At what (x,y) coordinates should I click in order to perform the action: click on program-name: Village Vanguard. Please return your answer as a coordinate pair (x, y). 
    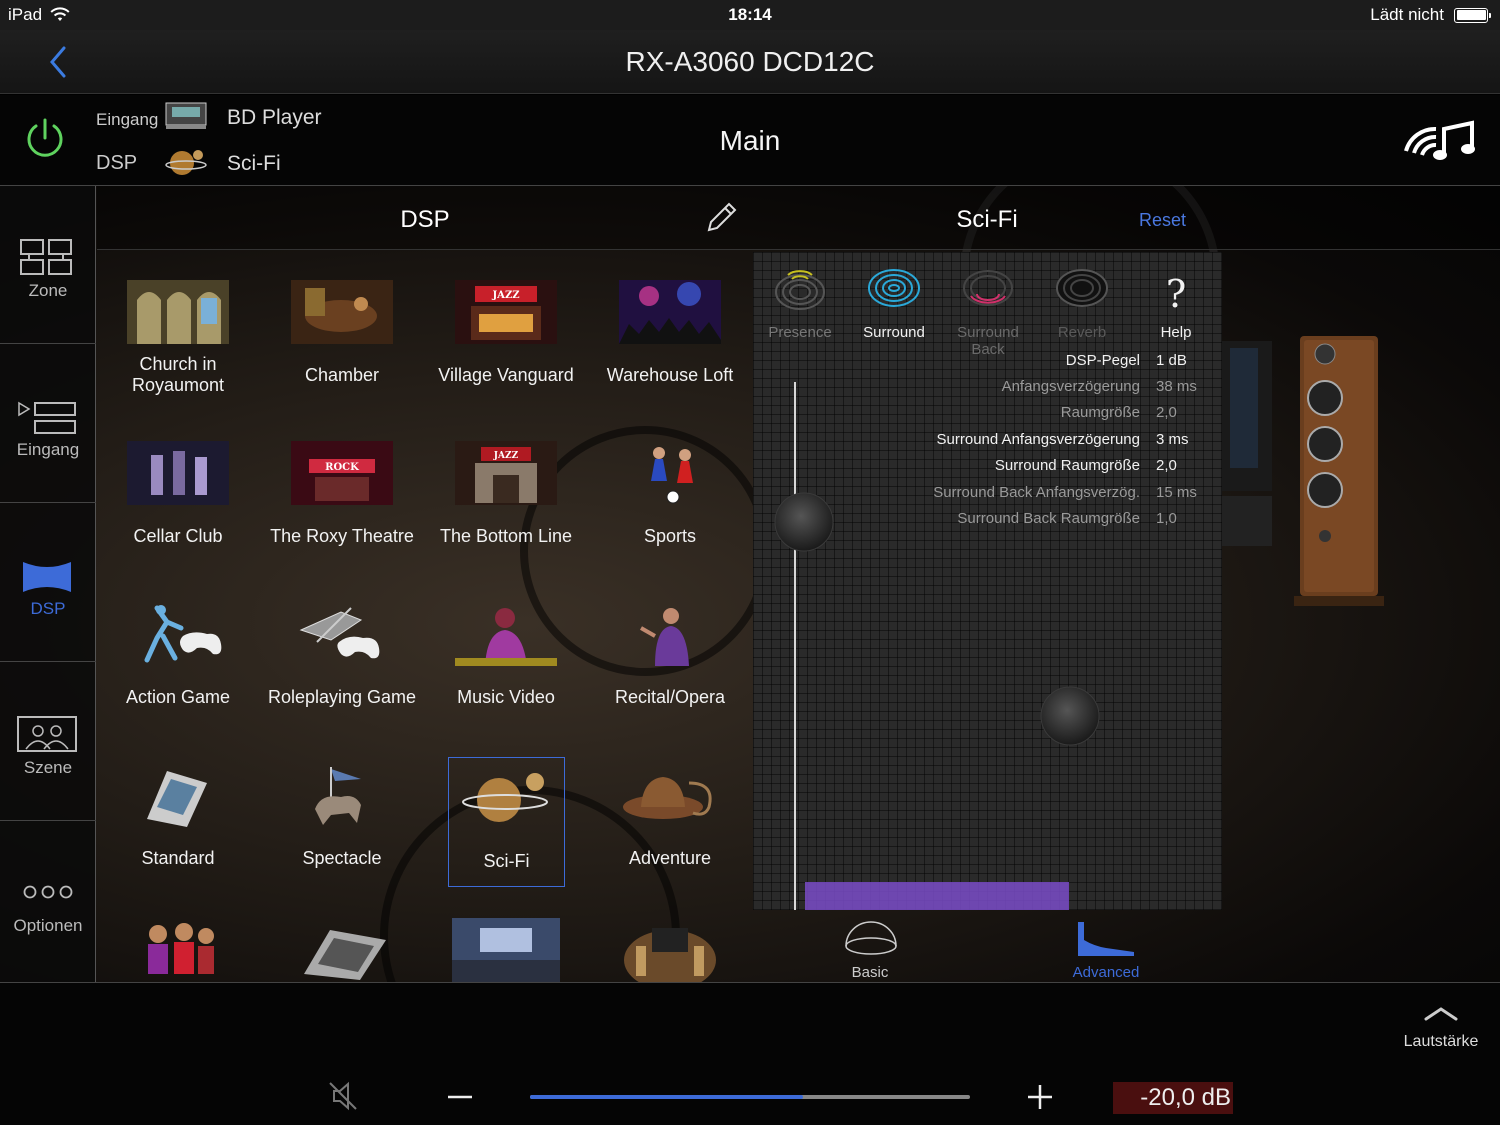
    Looking at the image, I should click on (506, 374).